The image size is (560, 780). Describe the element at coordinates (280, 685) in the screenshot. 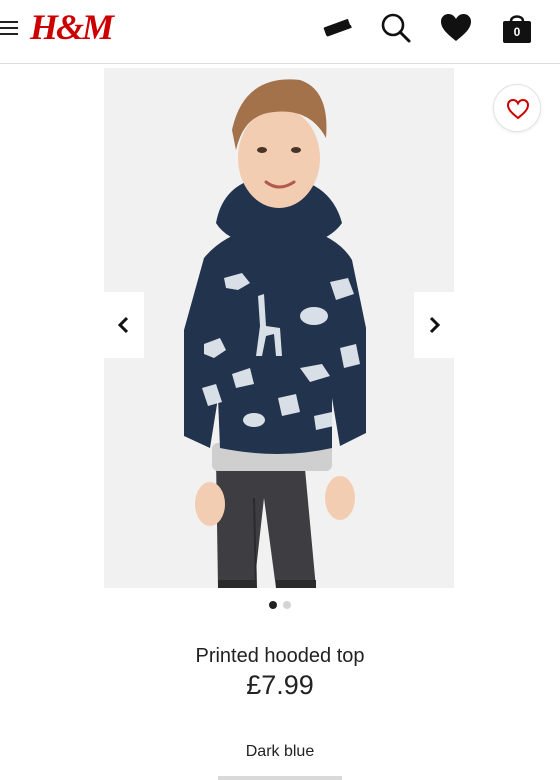

I see `product-price: £7.99` at that location.